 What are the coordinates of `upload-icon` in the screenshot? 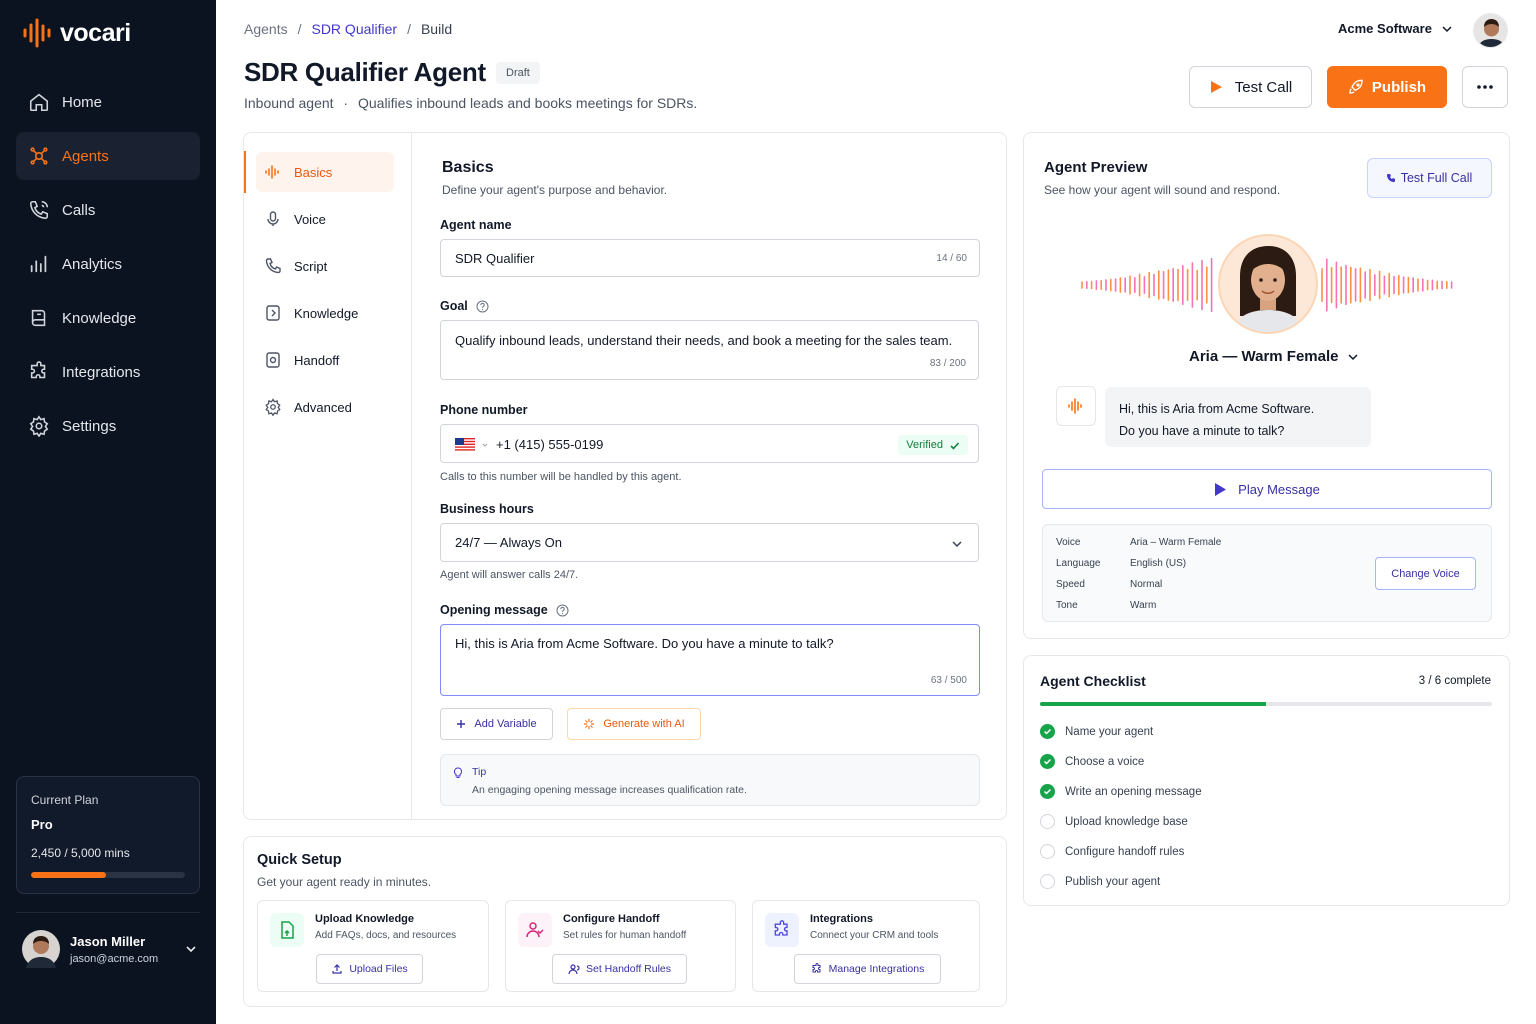 It's located at (337, 969).